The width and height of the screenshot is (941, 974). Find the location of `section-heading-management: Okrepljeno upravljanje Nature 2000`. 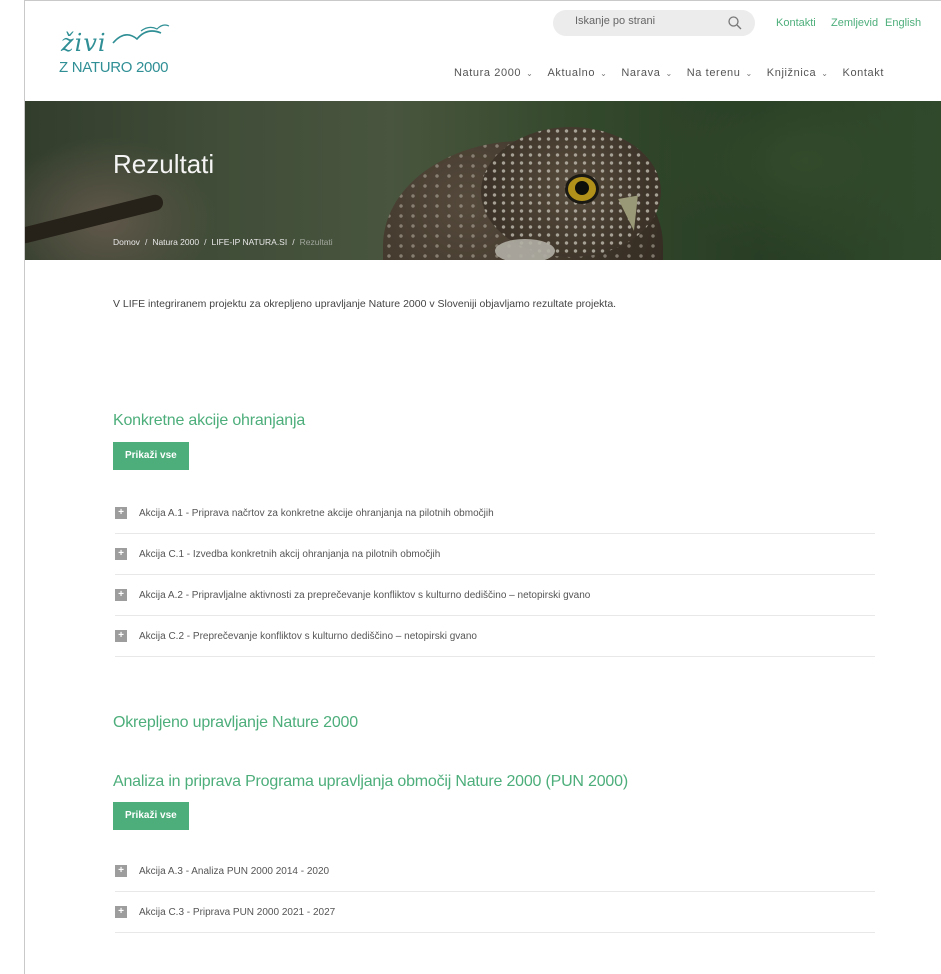

section-heading-management: Okrepljeno upravljanje Nature 2000 is located at coordinates (235, 722).